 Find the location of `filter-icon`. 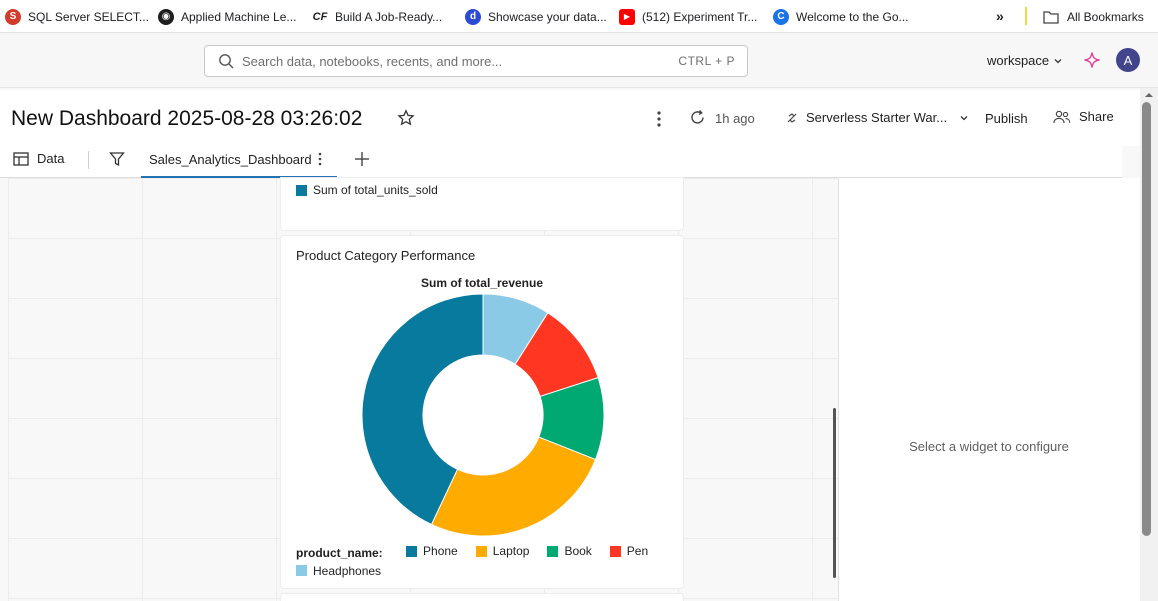

filter-icon is located at coordinates (117, 159).